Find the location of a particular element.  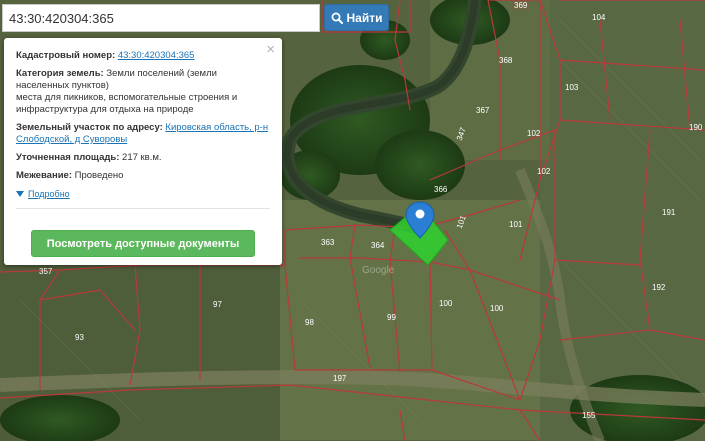

area-label: Уточненная площадь: is located at coordinates (68, 157).